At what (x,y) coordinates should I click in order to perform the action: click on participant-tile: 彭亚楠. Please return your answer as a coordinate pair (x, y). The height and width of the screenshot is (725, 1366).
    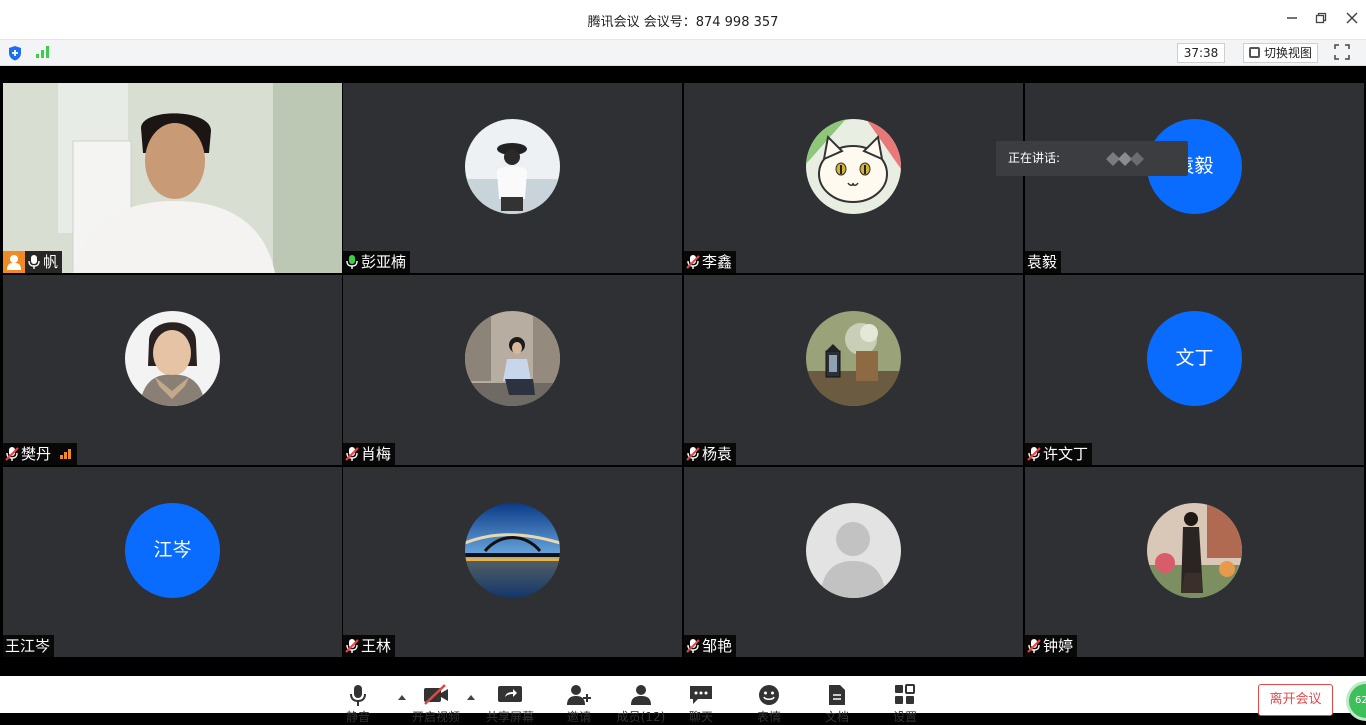
    Looking at the image, I should click on (512, 178).